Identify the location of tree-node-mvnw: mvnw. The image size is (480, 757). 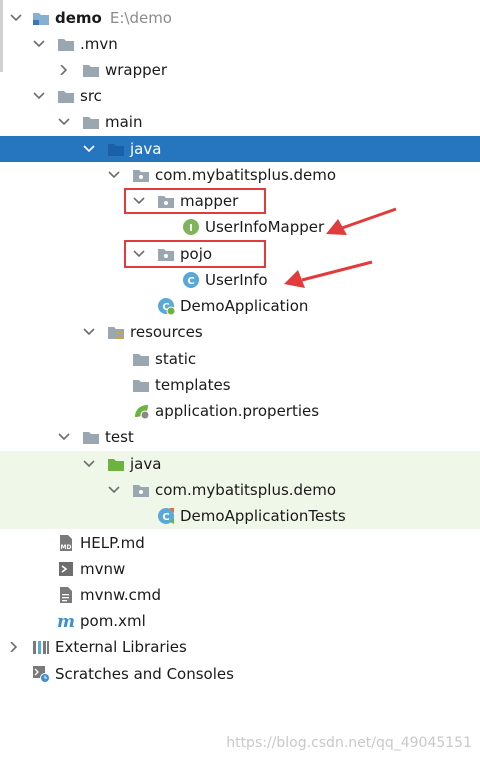
(240, 569).